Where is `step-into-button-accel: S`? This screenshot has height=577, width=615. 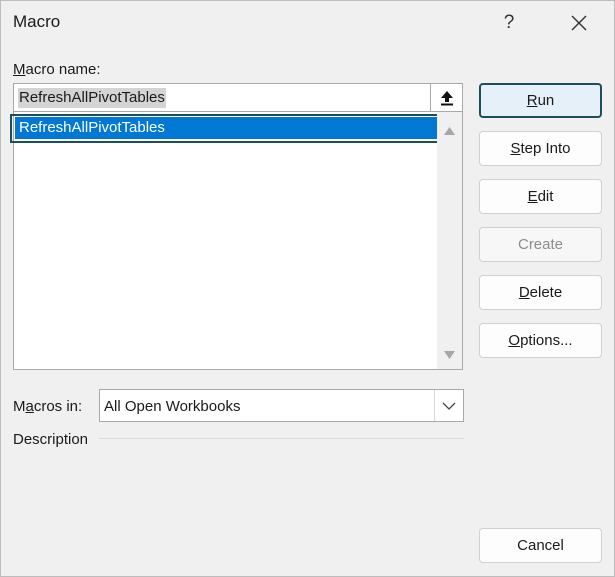 step-into-button-accel: S is located at coordinates (515, 148).